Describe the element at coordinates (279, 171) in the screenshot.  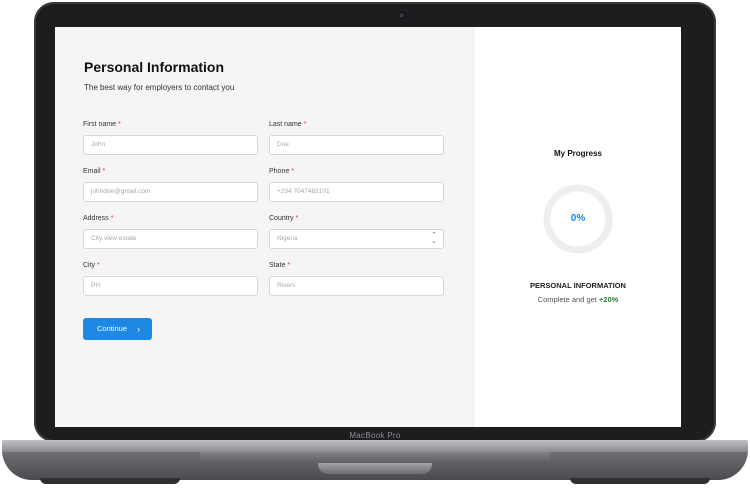
I see `phone-label: Phone` at that location.